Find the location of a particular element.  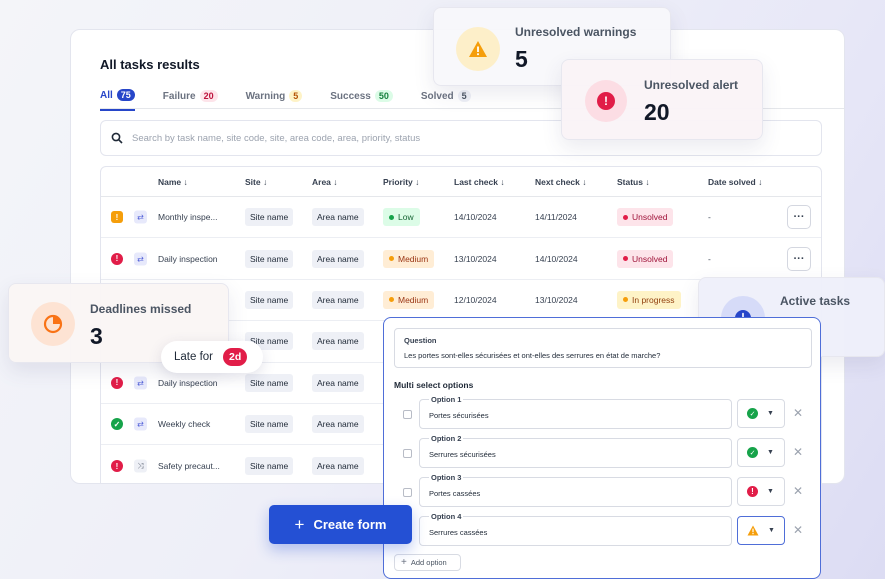

tab-all: All 75 is located at coordinates (117, 100).